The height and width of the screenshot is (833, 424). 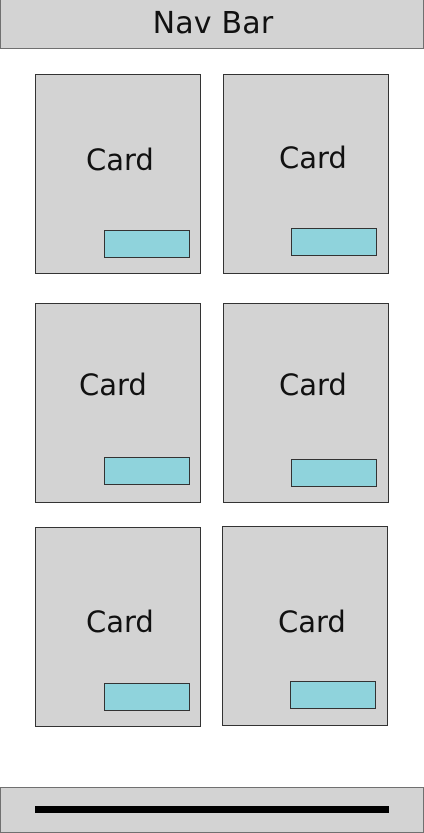 I want to click on card-2: Card, so click(x=306, y=174).